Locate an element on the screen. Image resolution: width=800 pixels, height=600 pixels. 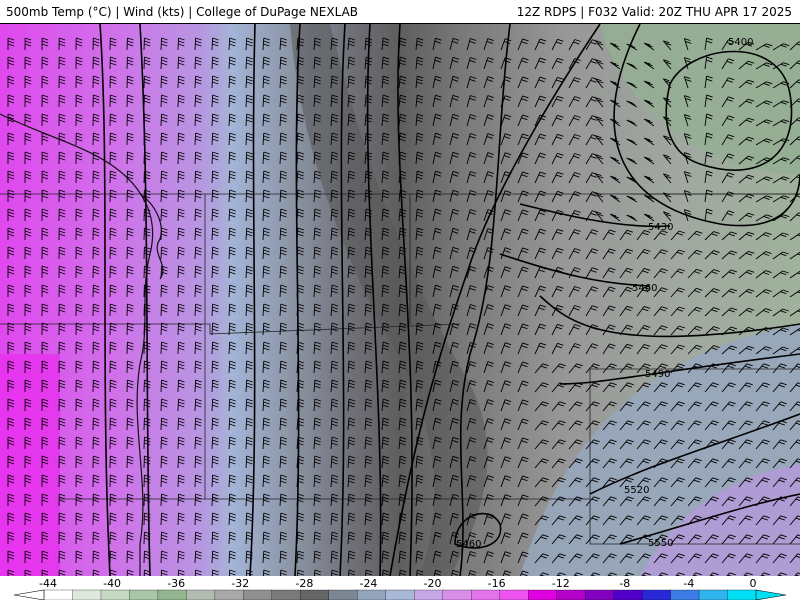
colorbar-tick-label: -36 is located at coordinates (176, 583).